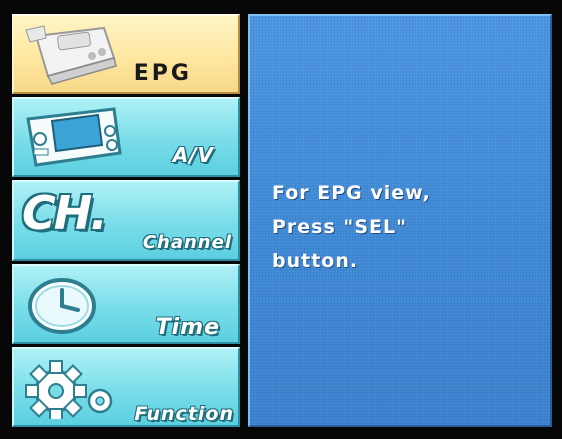 The image size is (562, 439). I want to click on ch-icon: CH., so click(65, 213).